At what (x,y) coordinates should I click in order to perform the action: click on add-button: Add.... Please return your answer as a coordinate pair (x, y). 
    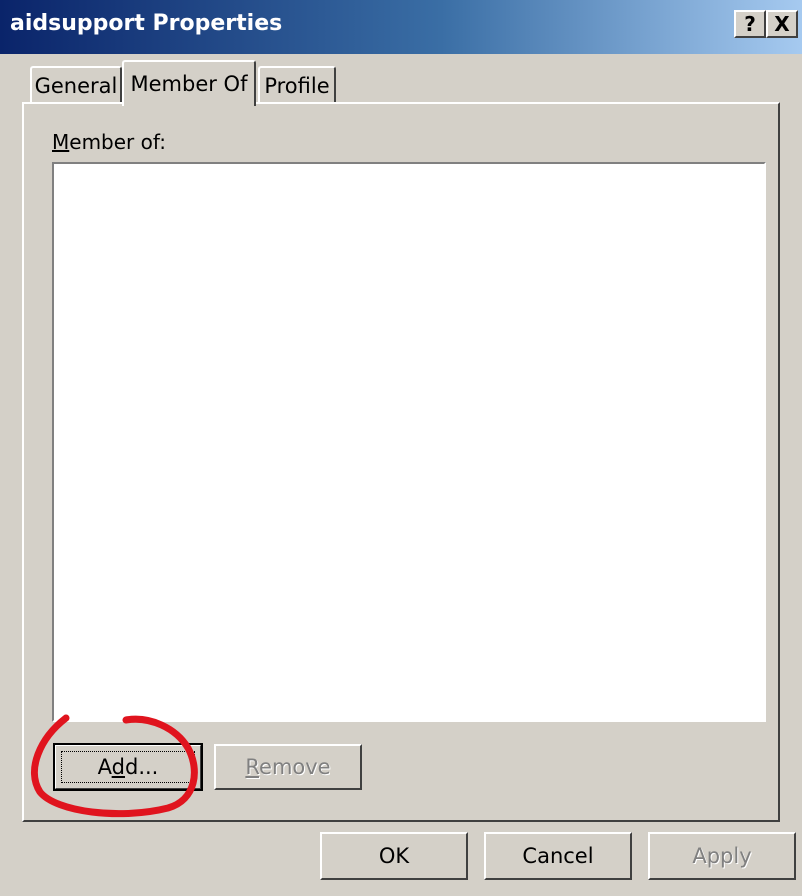
    Looking at the image, I should click on (128, 767).